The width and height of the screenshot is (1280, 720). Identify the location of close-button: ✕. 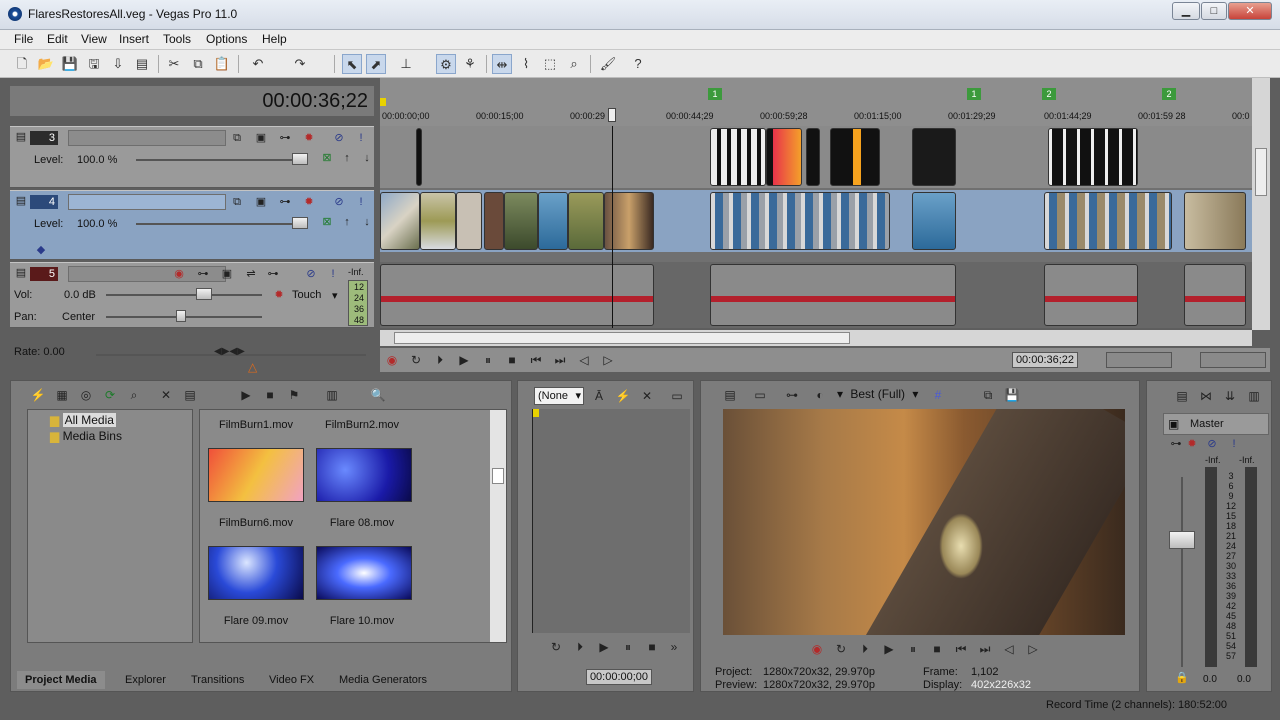
(1250, 11).